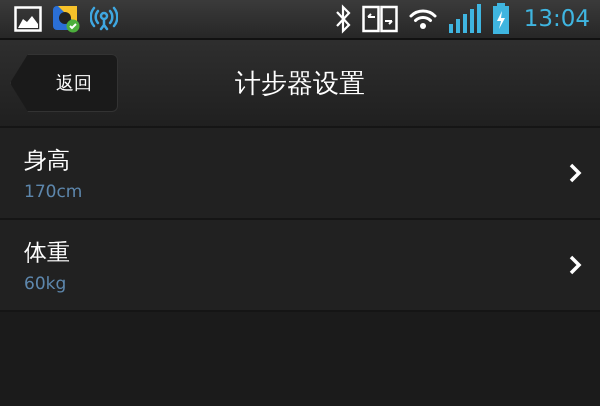  What do you see at coordinates (423, 19) in the screenshot?
I see `wifi-icon` at bounding box center [423, 19].